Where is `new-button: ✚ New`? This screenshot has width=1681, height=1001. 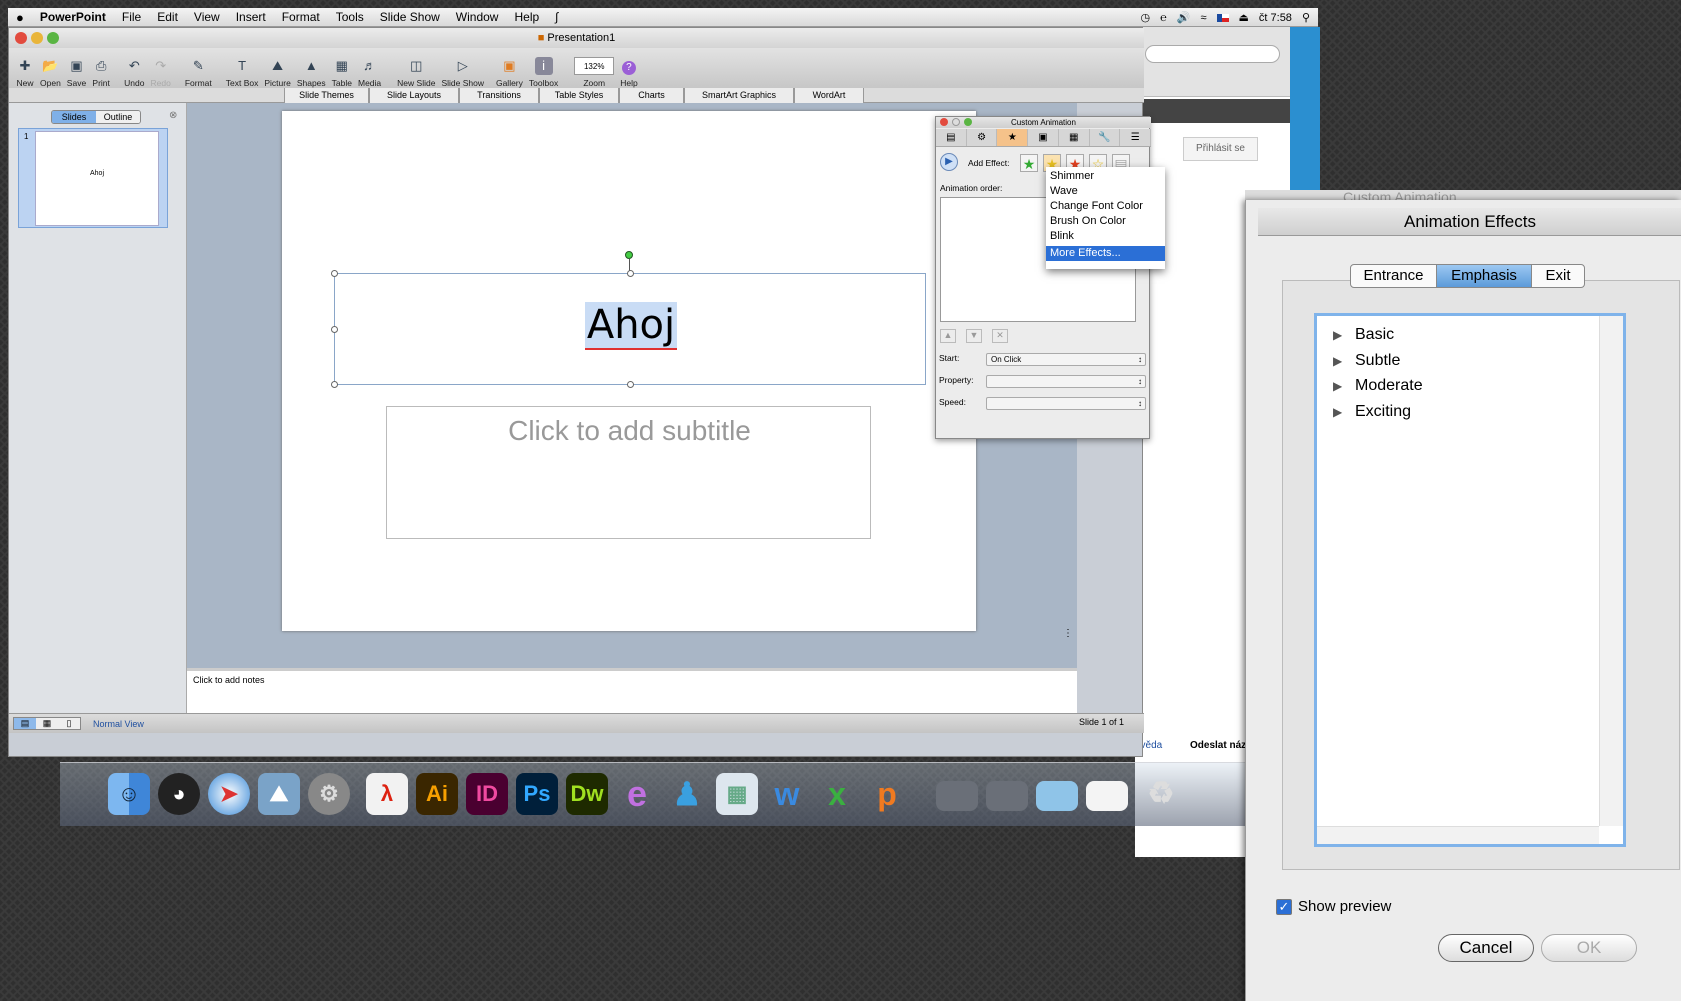 new-button: ✚ New is located at coordinates (25, 68).